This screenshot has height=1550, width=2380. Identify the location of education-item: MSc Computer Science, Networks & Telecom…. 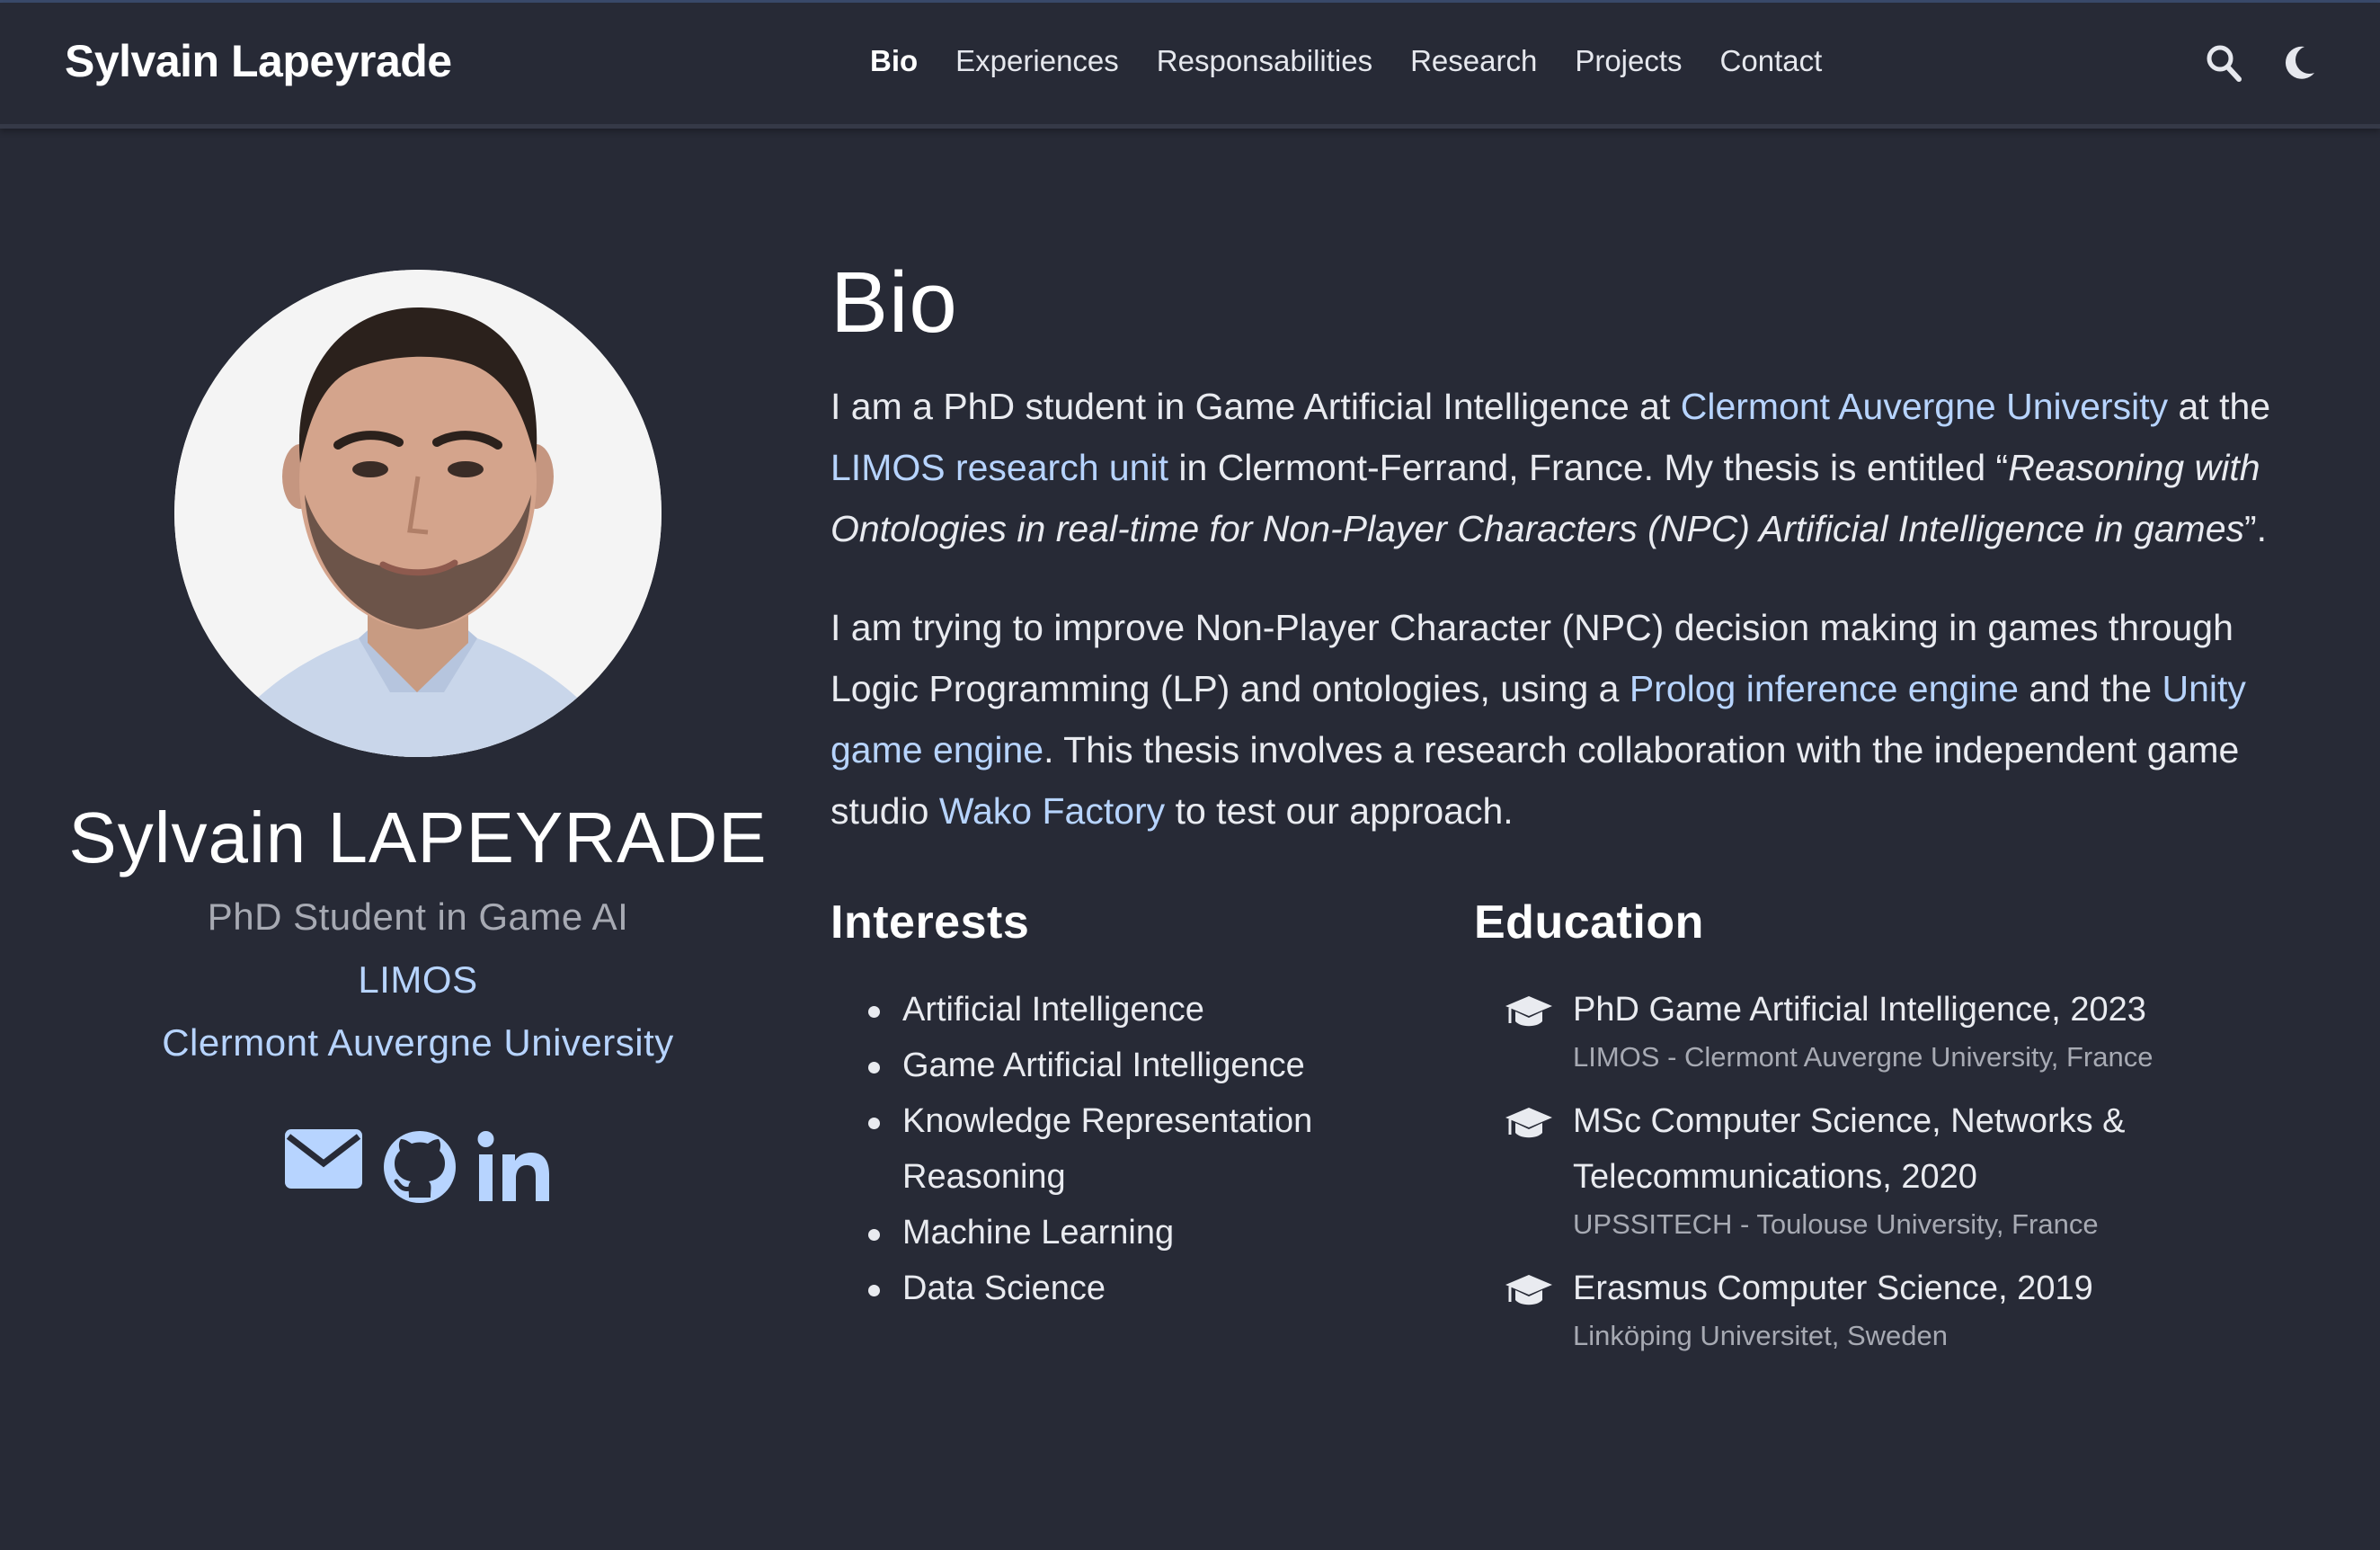
(1887, 1168).